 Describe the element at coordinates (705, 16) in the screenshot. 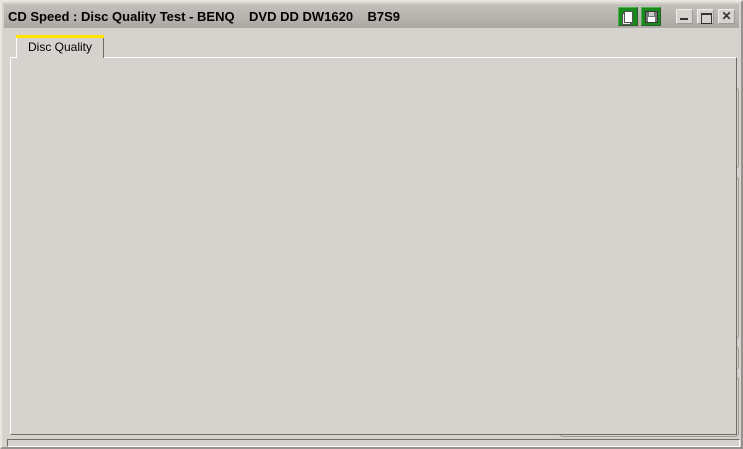

I see `maximize-button` at that location.